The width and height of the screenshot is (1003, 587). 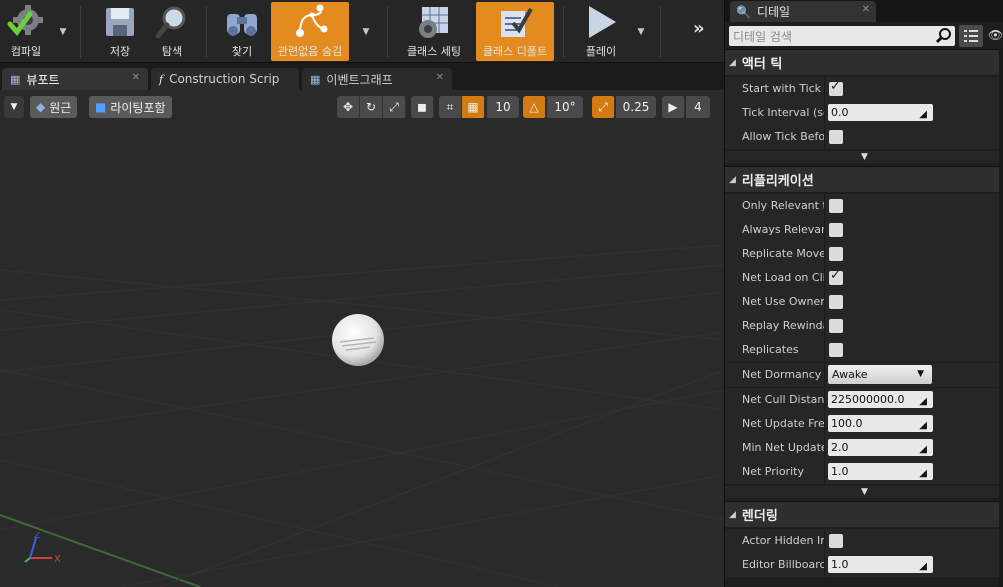 I want to click on grid-icon: ▦, so click(x=473, y=107).